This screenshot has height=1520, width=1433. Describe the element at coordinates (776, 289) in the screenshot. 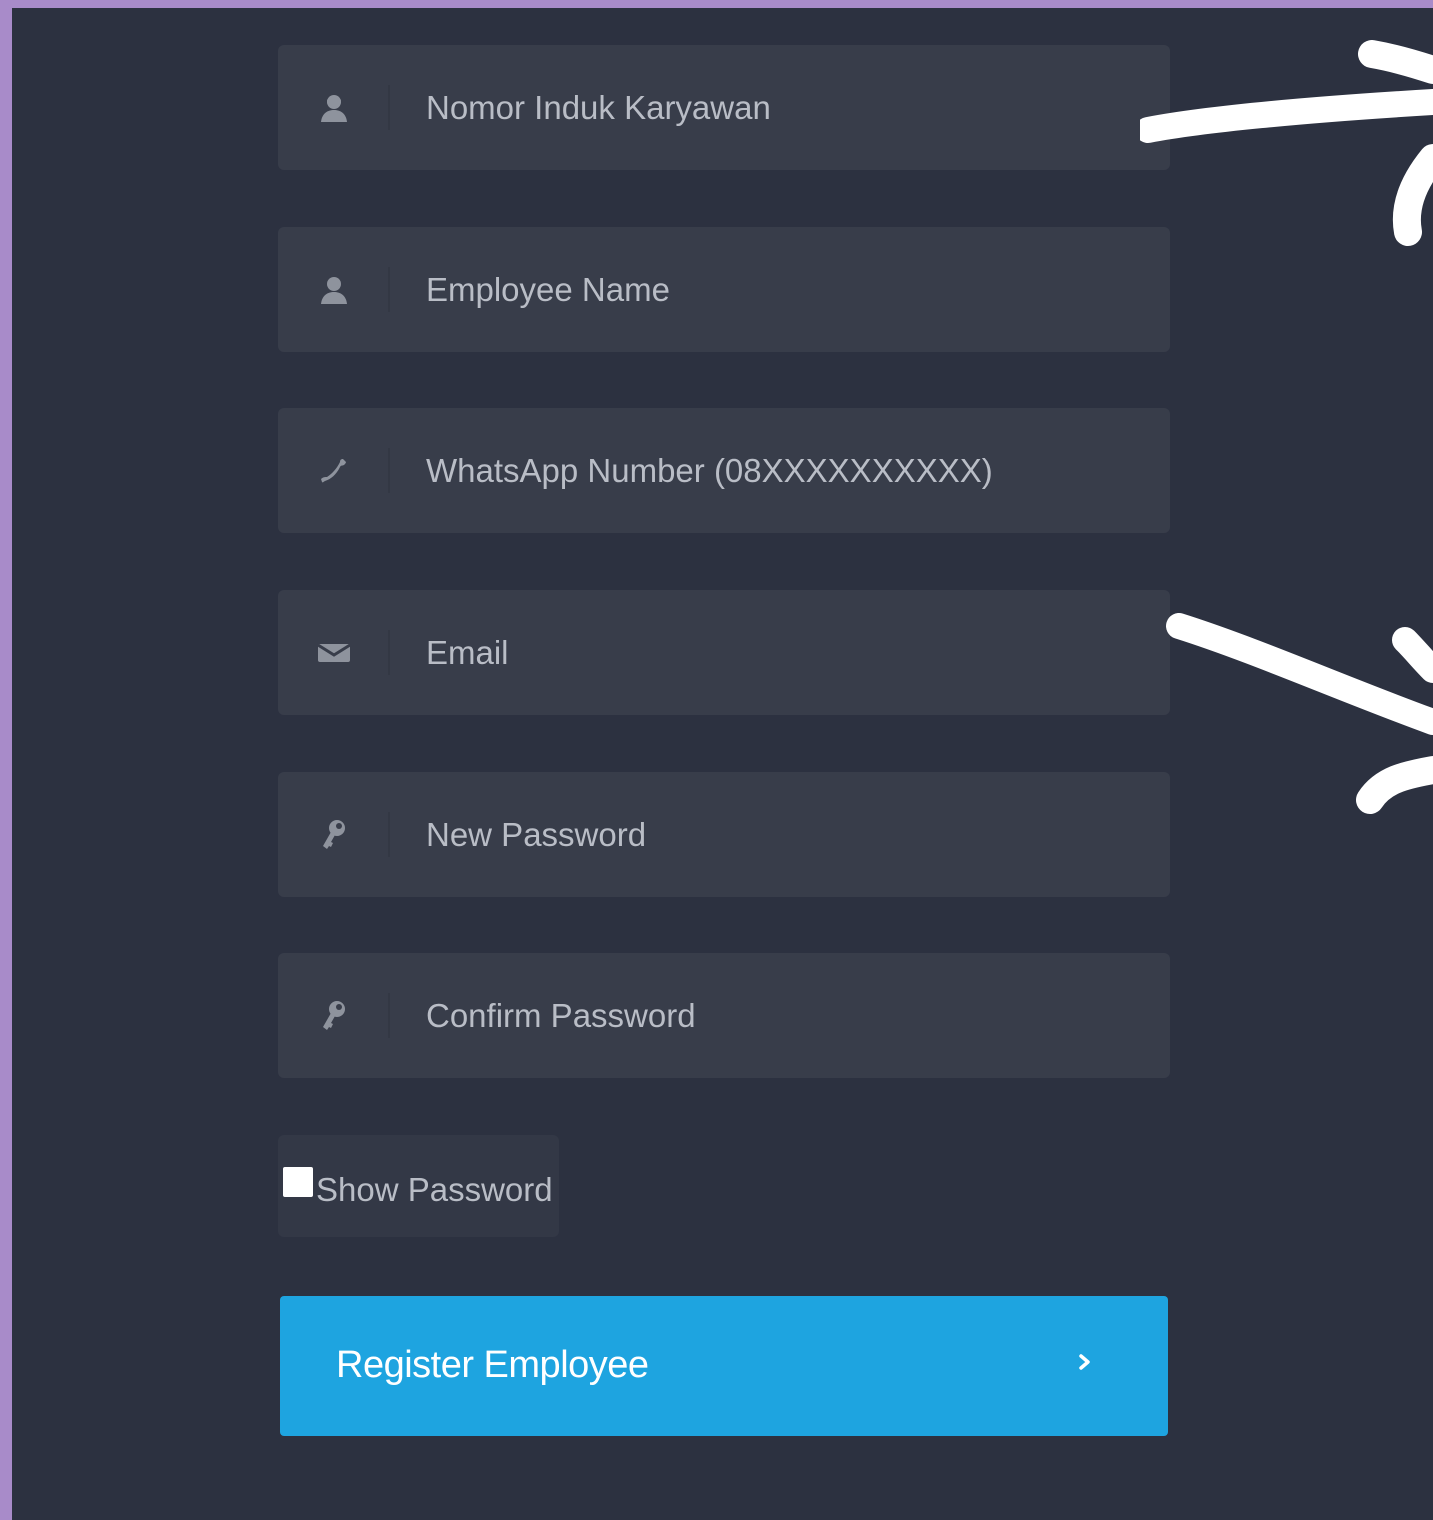

I see `employee-name-input` at that location.